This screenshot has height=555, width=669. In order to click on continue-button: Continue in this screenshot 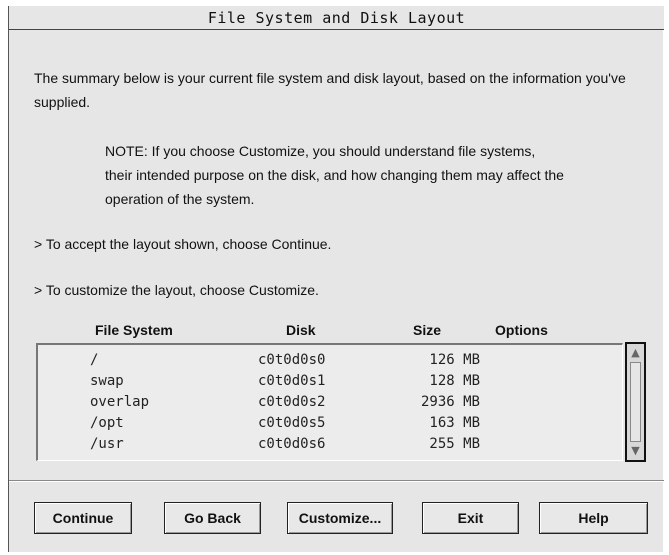, I will do `click(83, 518)`.